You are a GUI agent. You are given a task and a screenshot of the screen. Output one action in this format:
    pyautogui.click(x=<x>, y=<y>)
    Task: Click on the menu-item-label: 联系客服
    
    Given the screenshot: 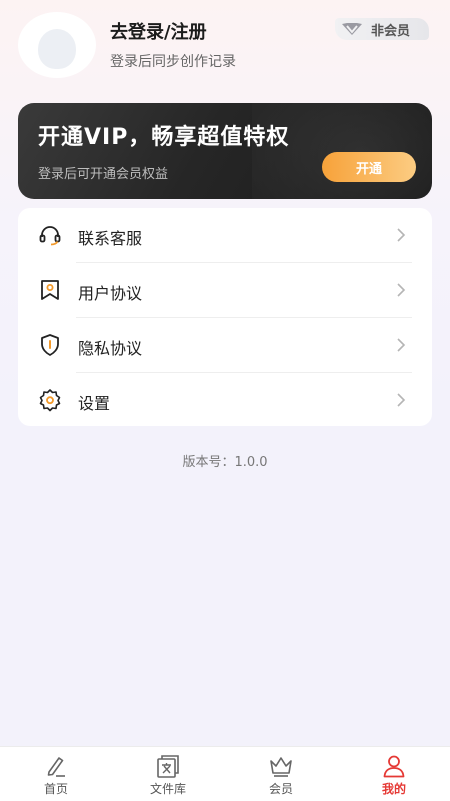 What is the action you would take?
    pyautogui.click(x=110, y=238)
    